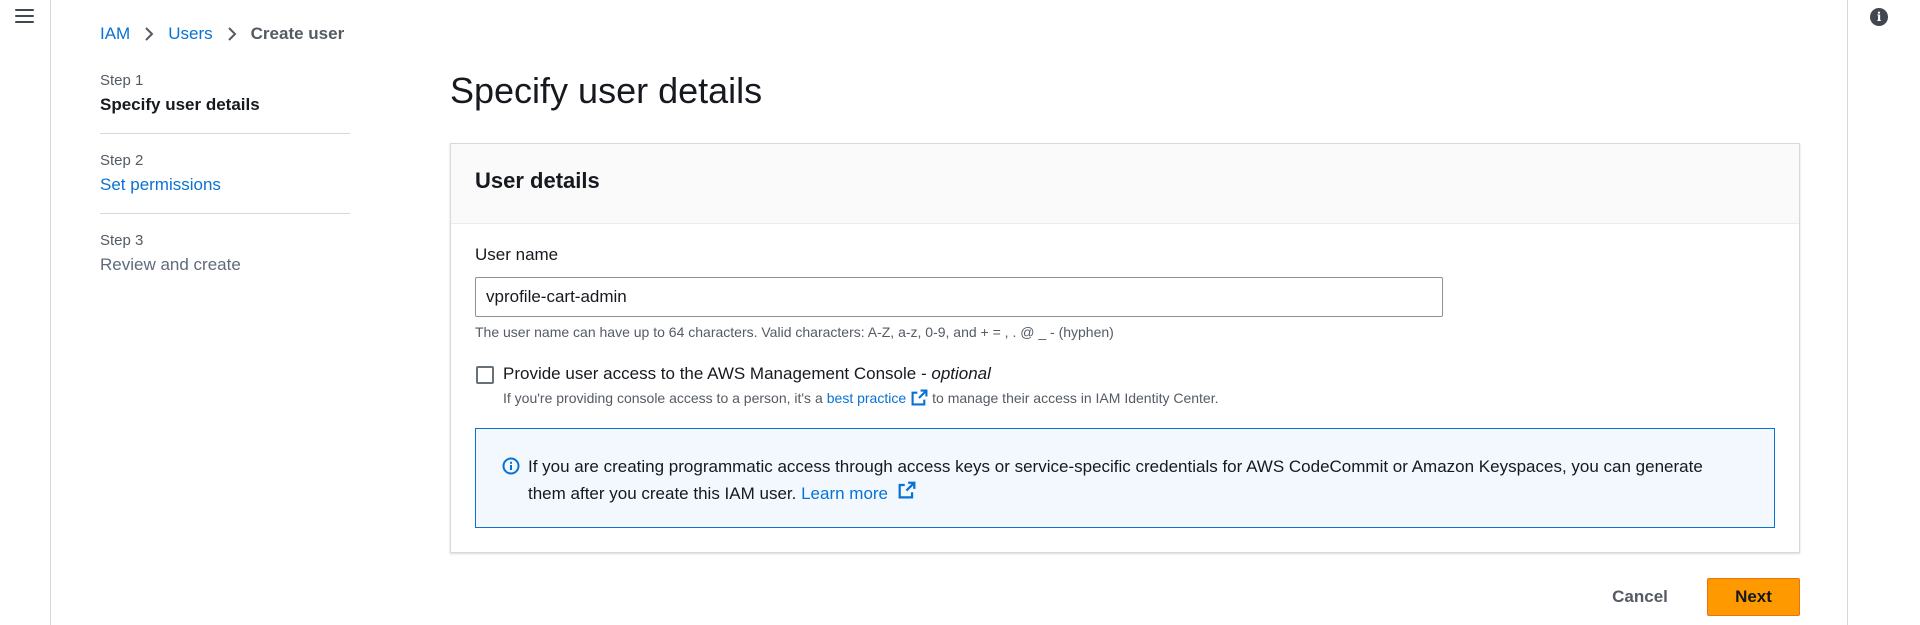  What do you see at coordinates (485, 375) in the screenshot?
I see `console-access-checkbox` at bounding box center [485, 375].